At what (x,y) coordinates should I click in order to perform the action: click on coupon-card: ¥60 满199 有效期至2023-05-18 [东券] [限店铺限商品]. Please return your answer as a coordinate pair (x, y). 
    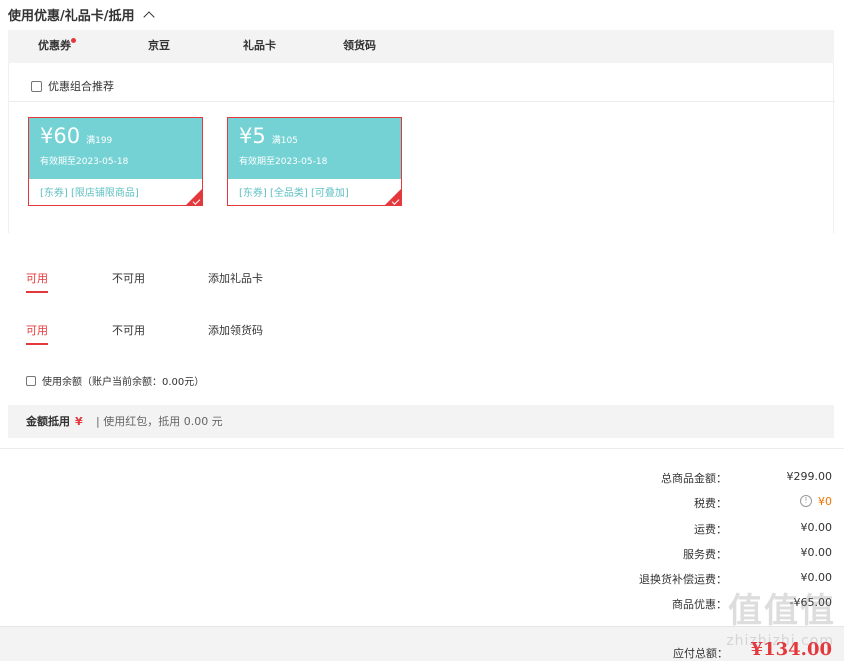
    Looking at the image, I should click on (115, 161).